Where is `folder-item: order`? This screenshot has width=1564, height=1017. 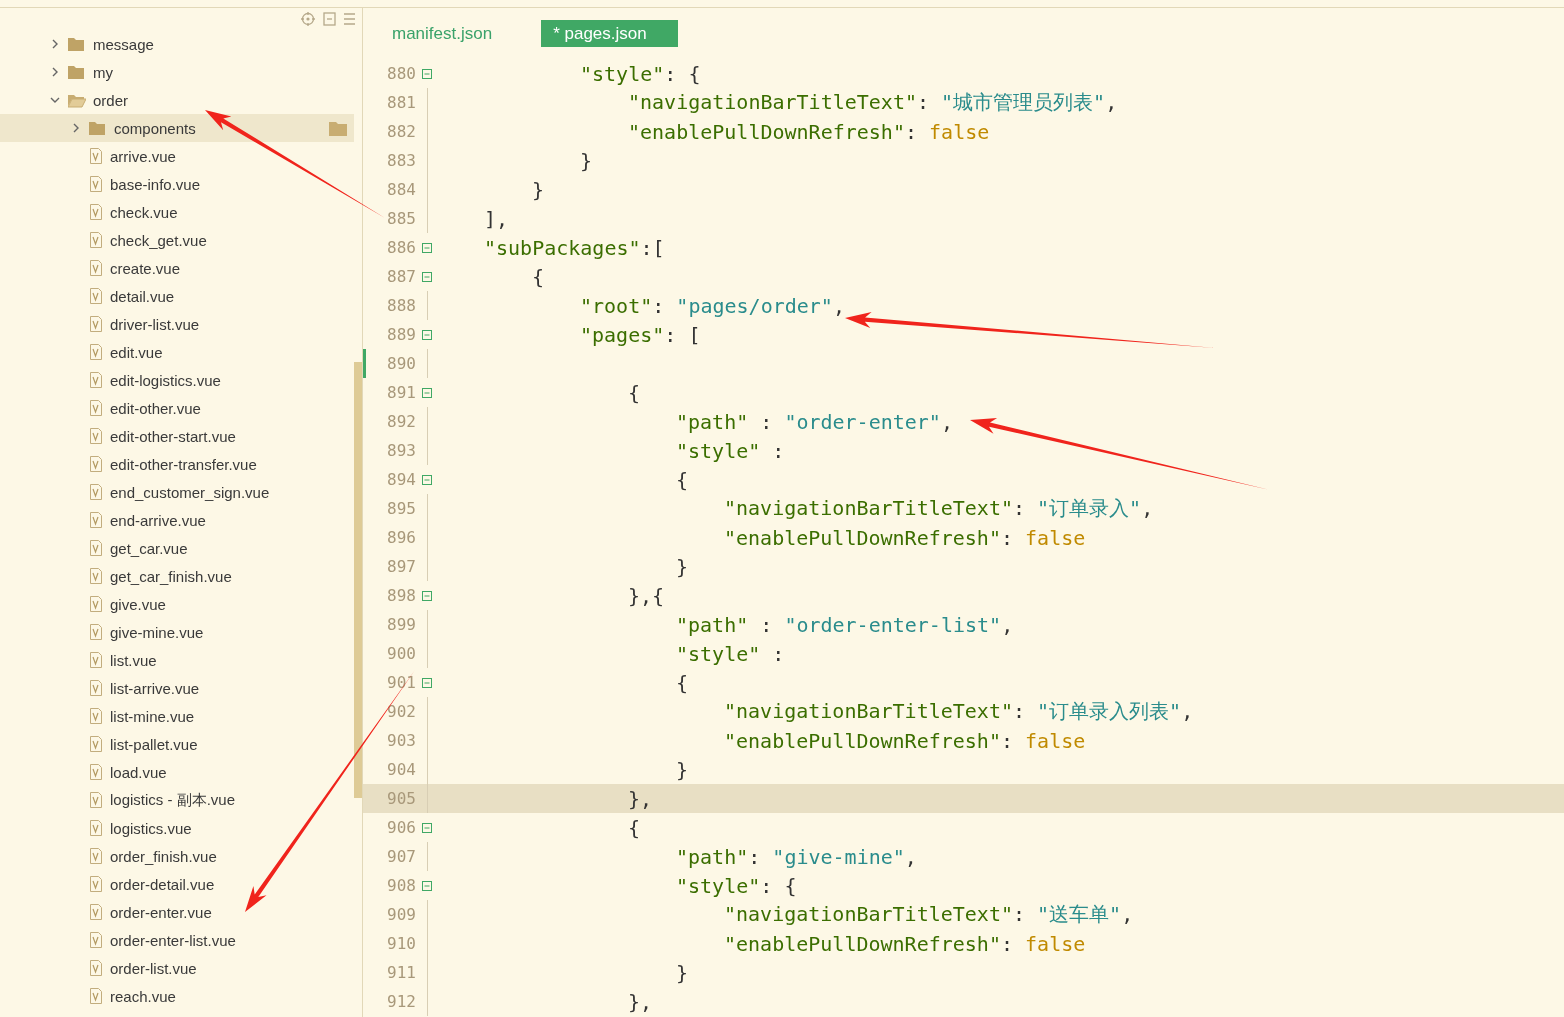 folder-item: order is located at coordinates (177, 100).